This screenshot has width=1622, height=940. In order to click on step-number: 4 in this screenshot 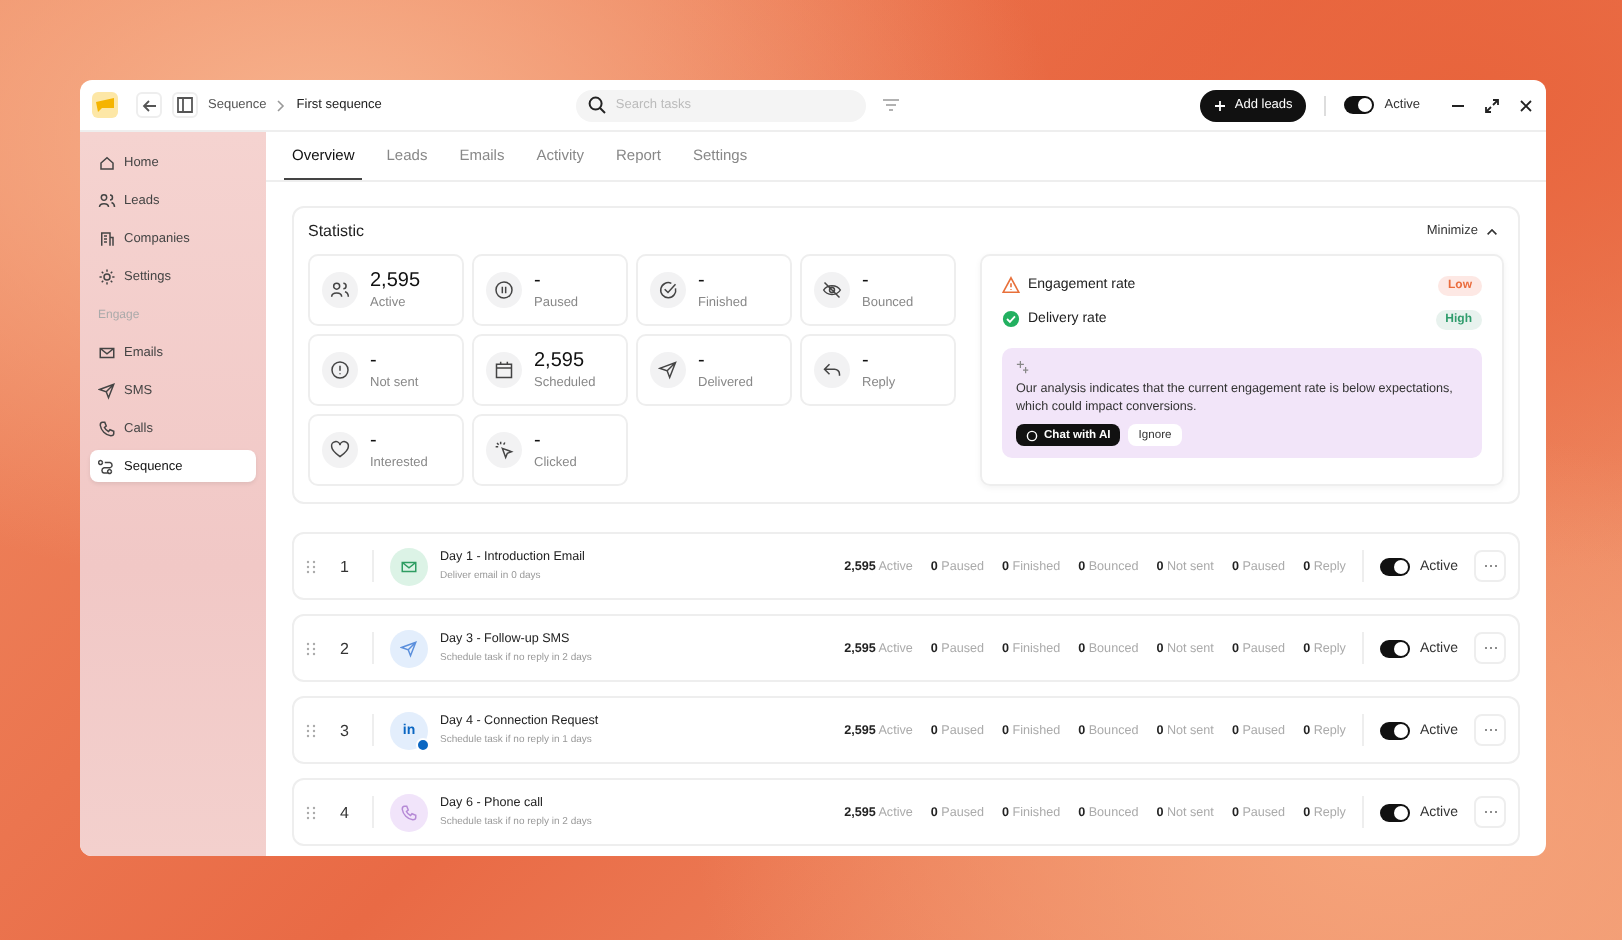, I will do `click(345, 812)`.